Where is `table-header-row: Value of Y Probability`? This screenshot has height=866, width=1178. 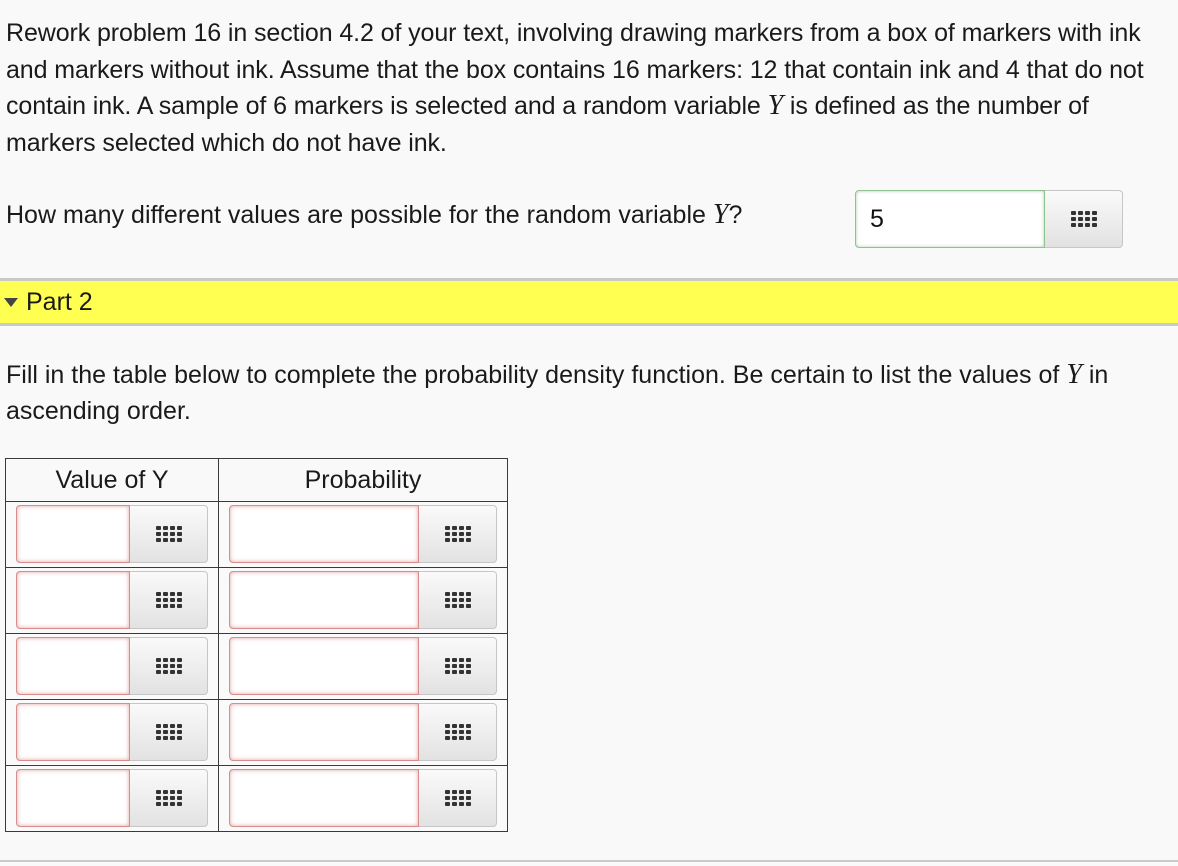
table-header-row: Value of Y Probability is located at coordinates (256, 480).